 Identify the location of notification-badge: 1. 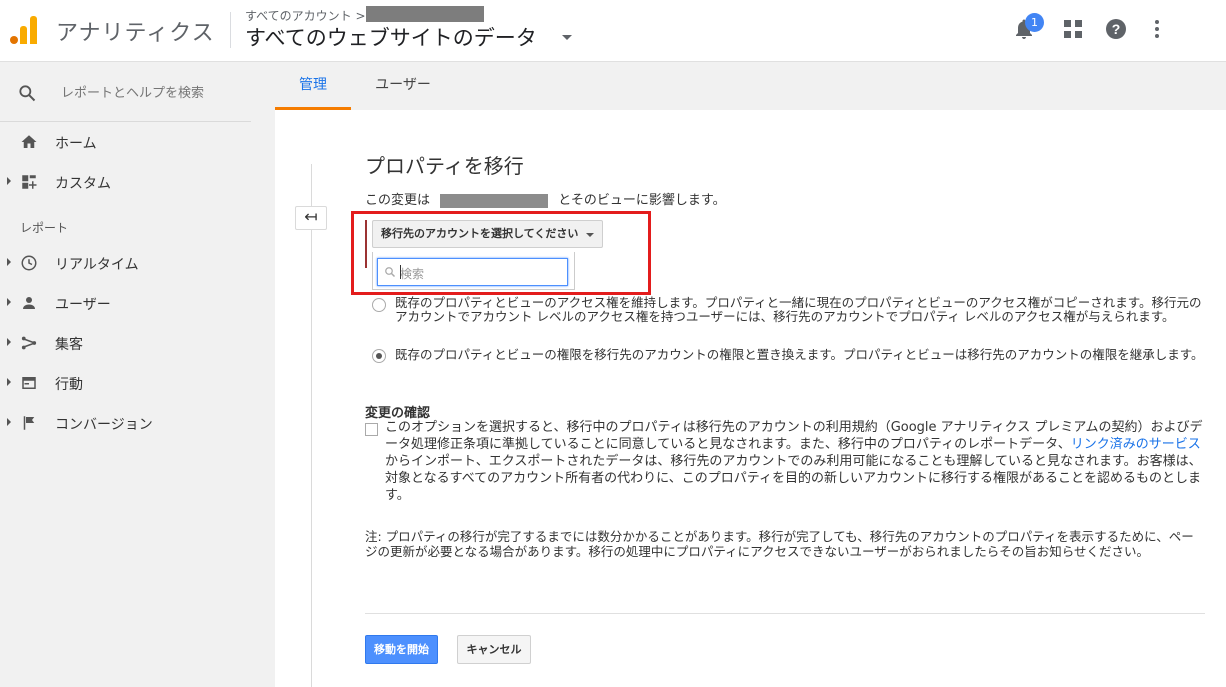
(1034, 22).